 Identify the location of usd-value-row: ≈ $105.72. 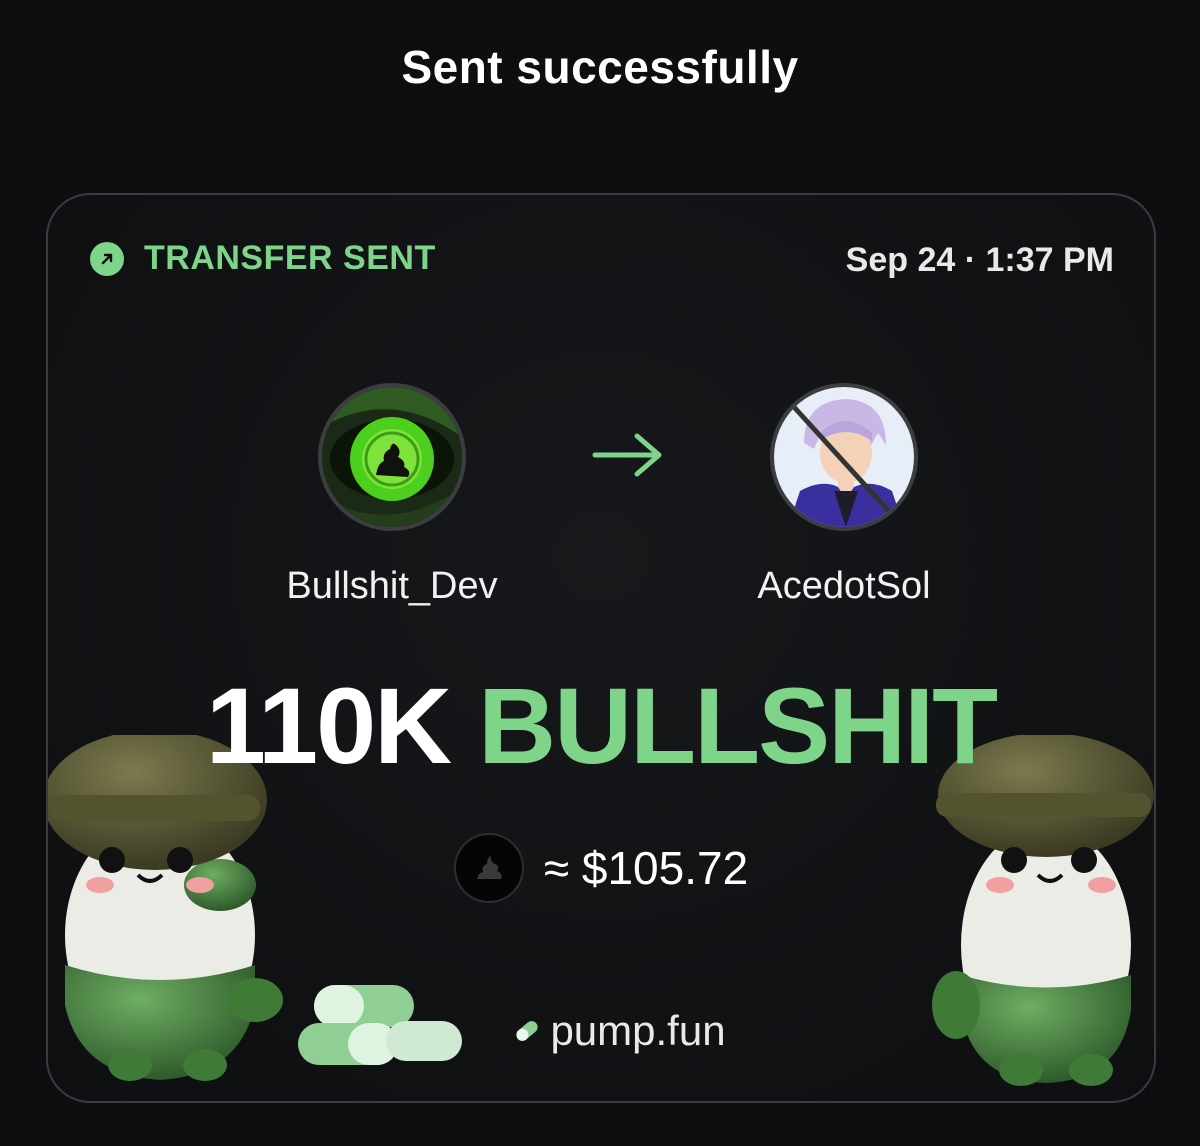
(601, 868).